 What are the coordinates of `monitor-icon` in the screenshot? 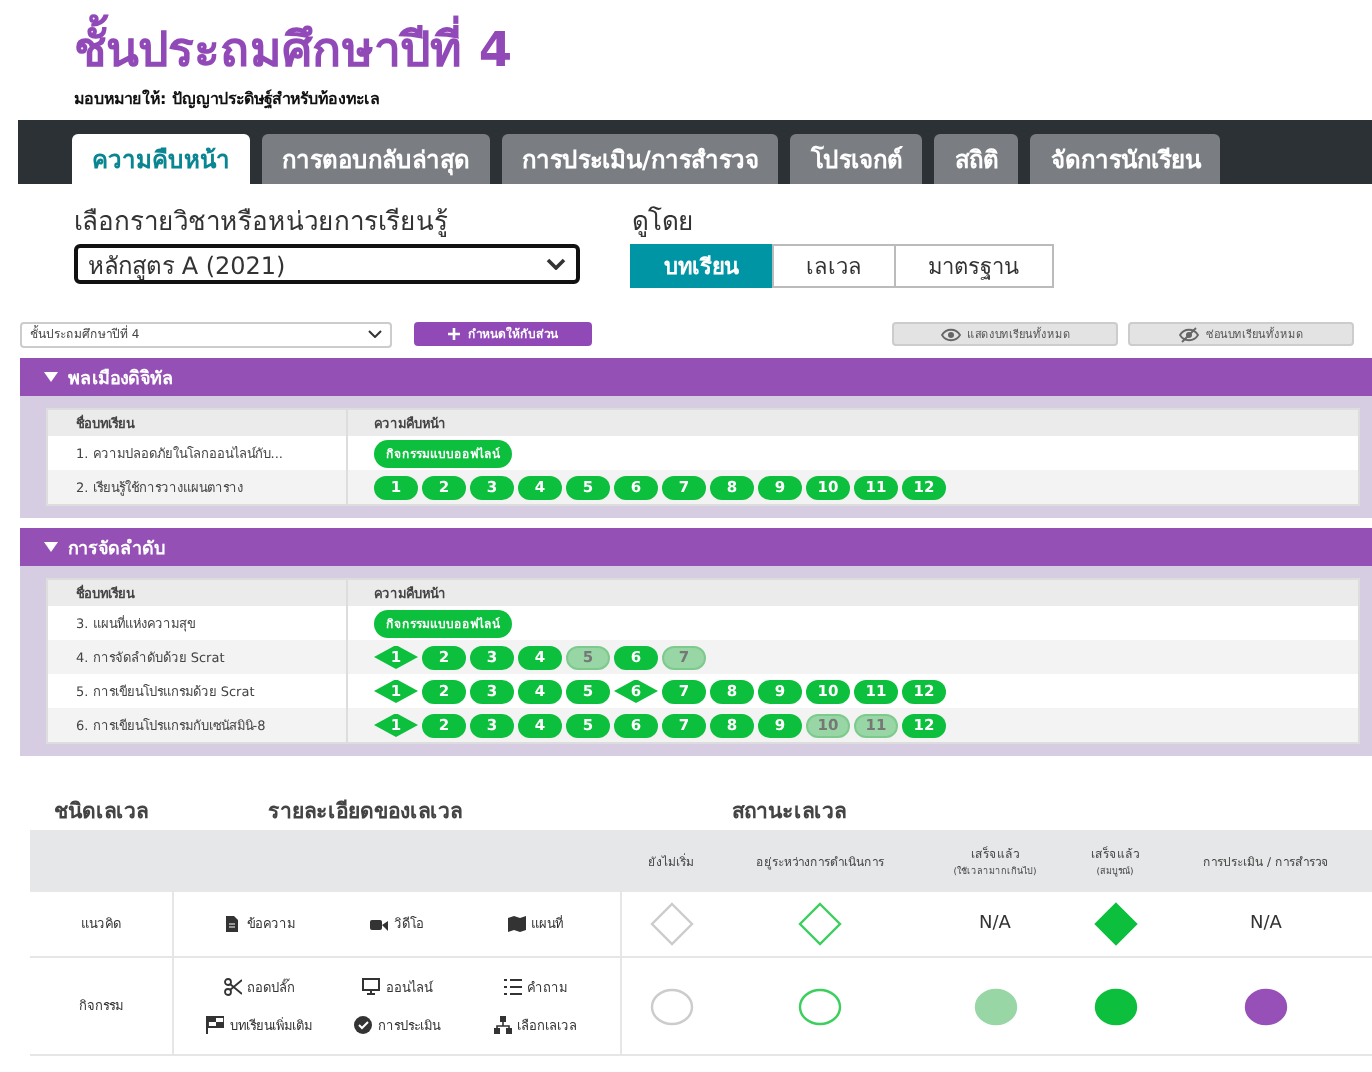 It's located at (371, 987).